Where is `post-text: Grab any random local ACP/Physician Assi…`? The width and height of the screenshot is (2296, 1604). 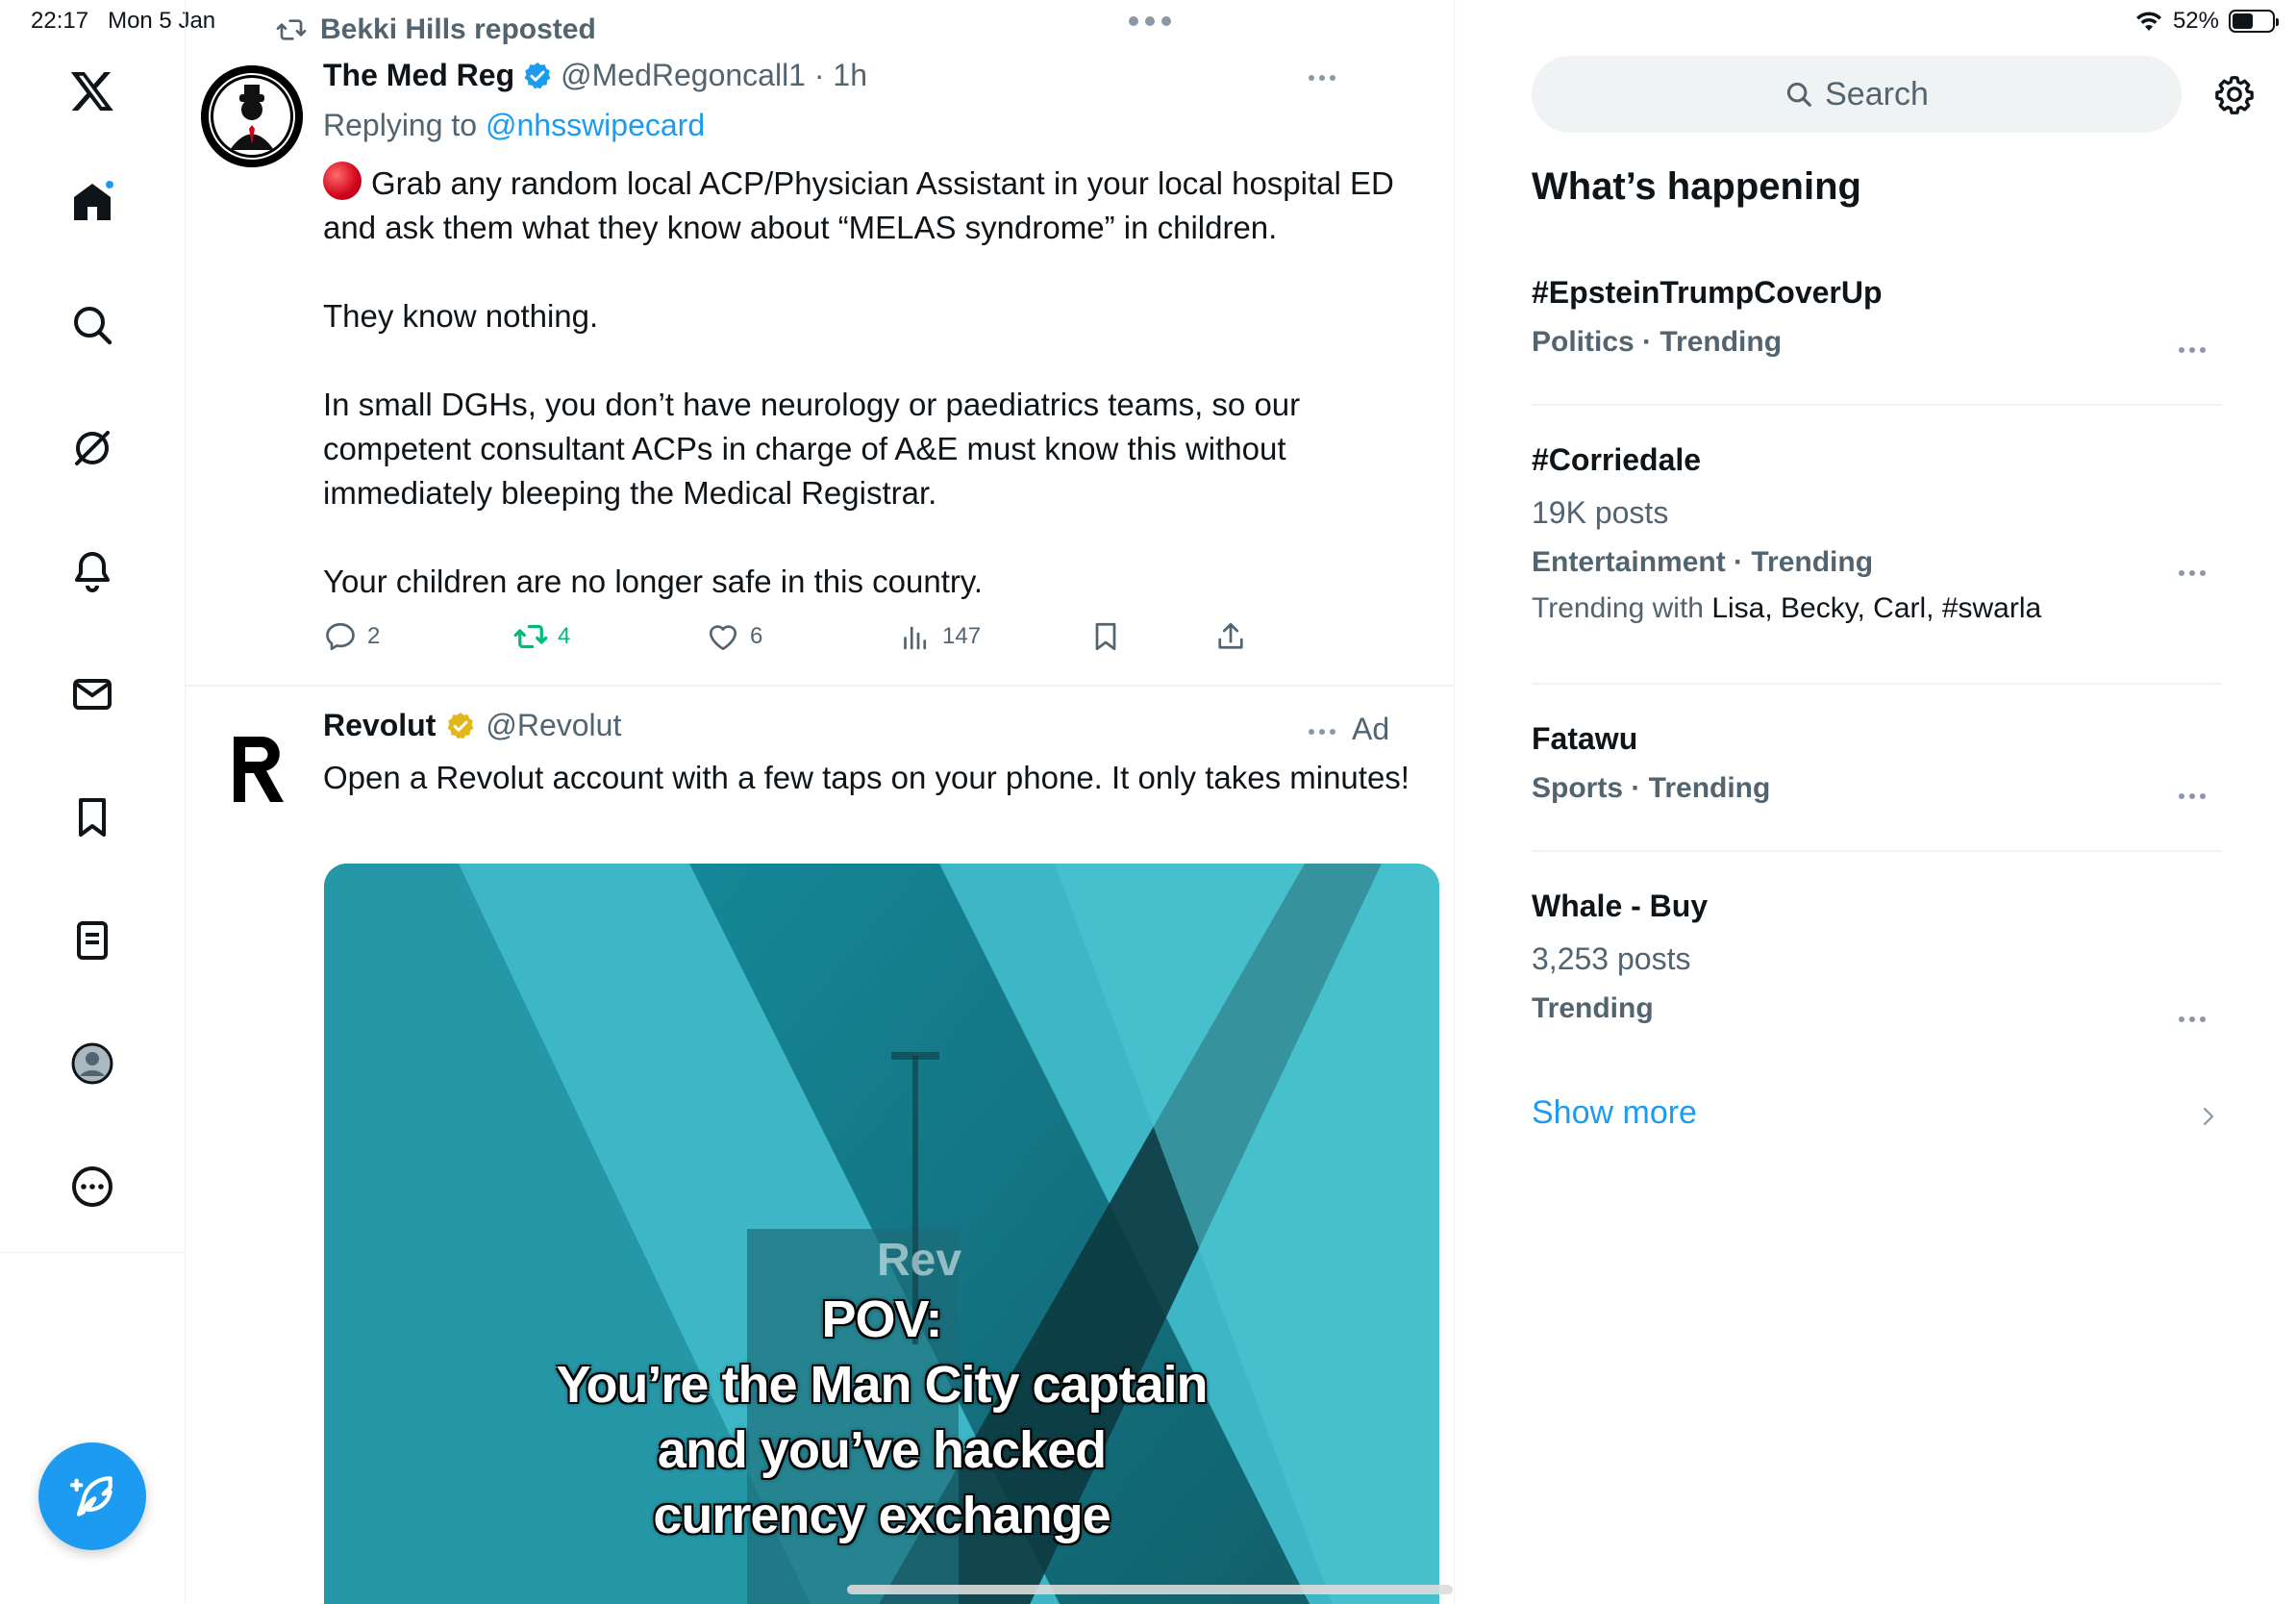 post-text: Grab any random local ACP/Physician Assi… is located at coordinates (880, 405).